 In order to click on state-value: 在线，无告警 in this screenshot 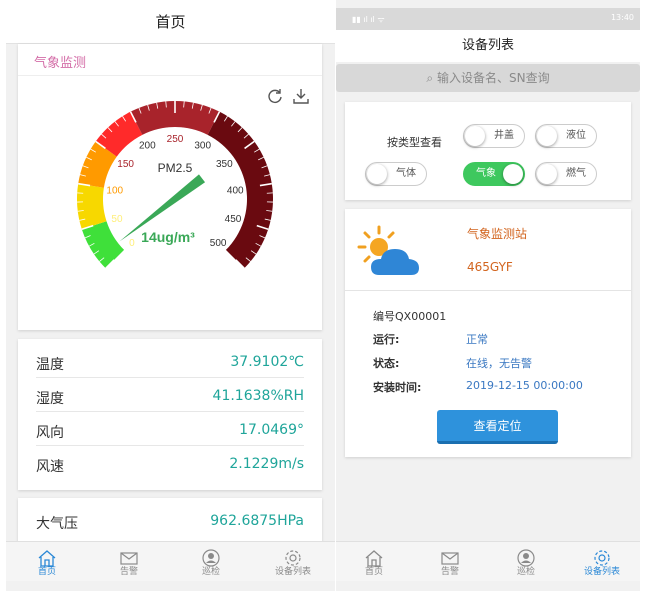, I will do `click(499, 363)`.